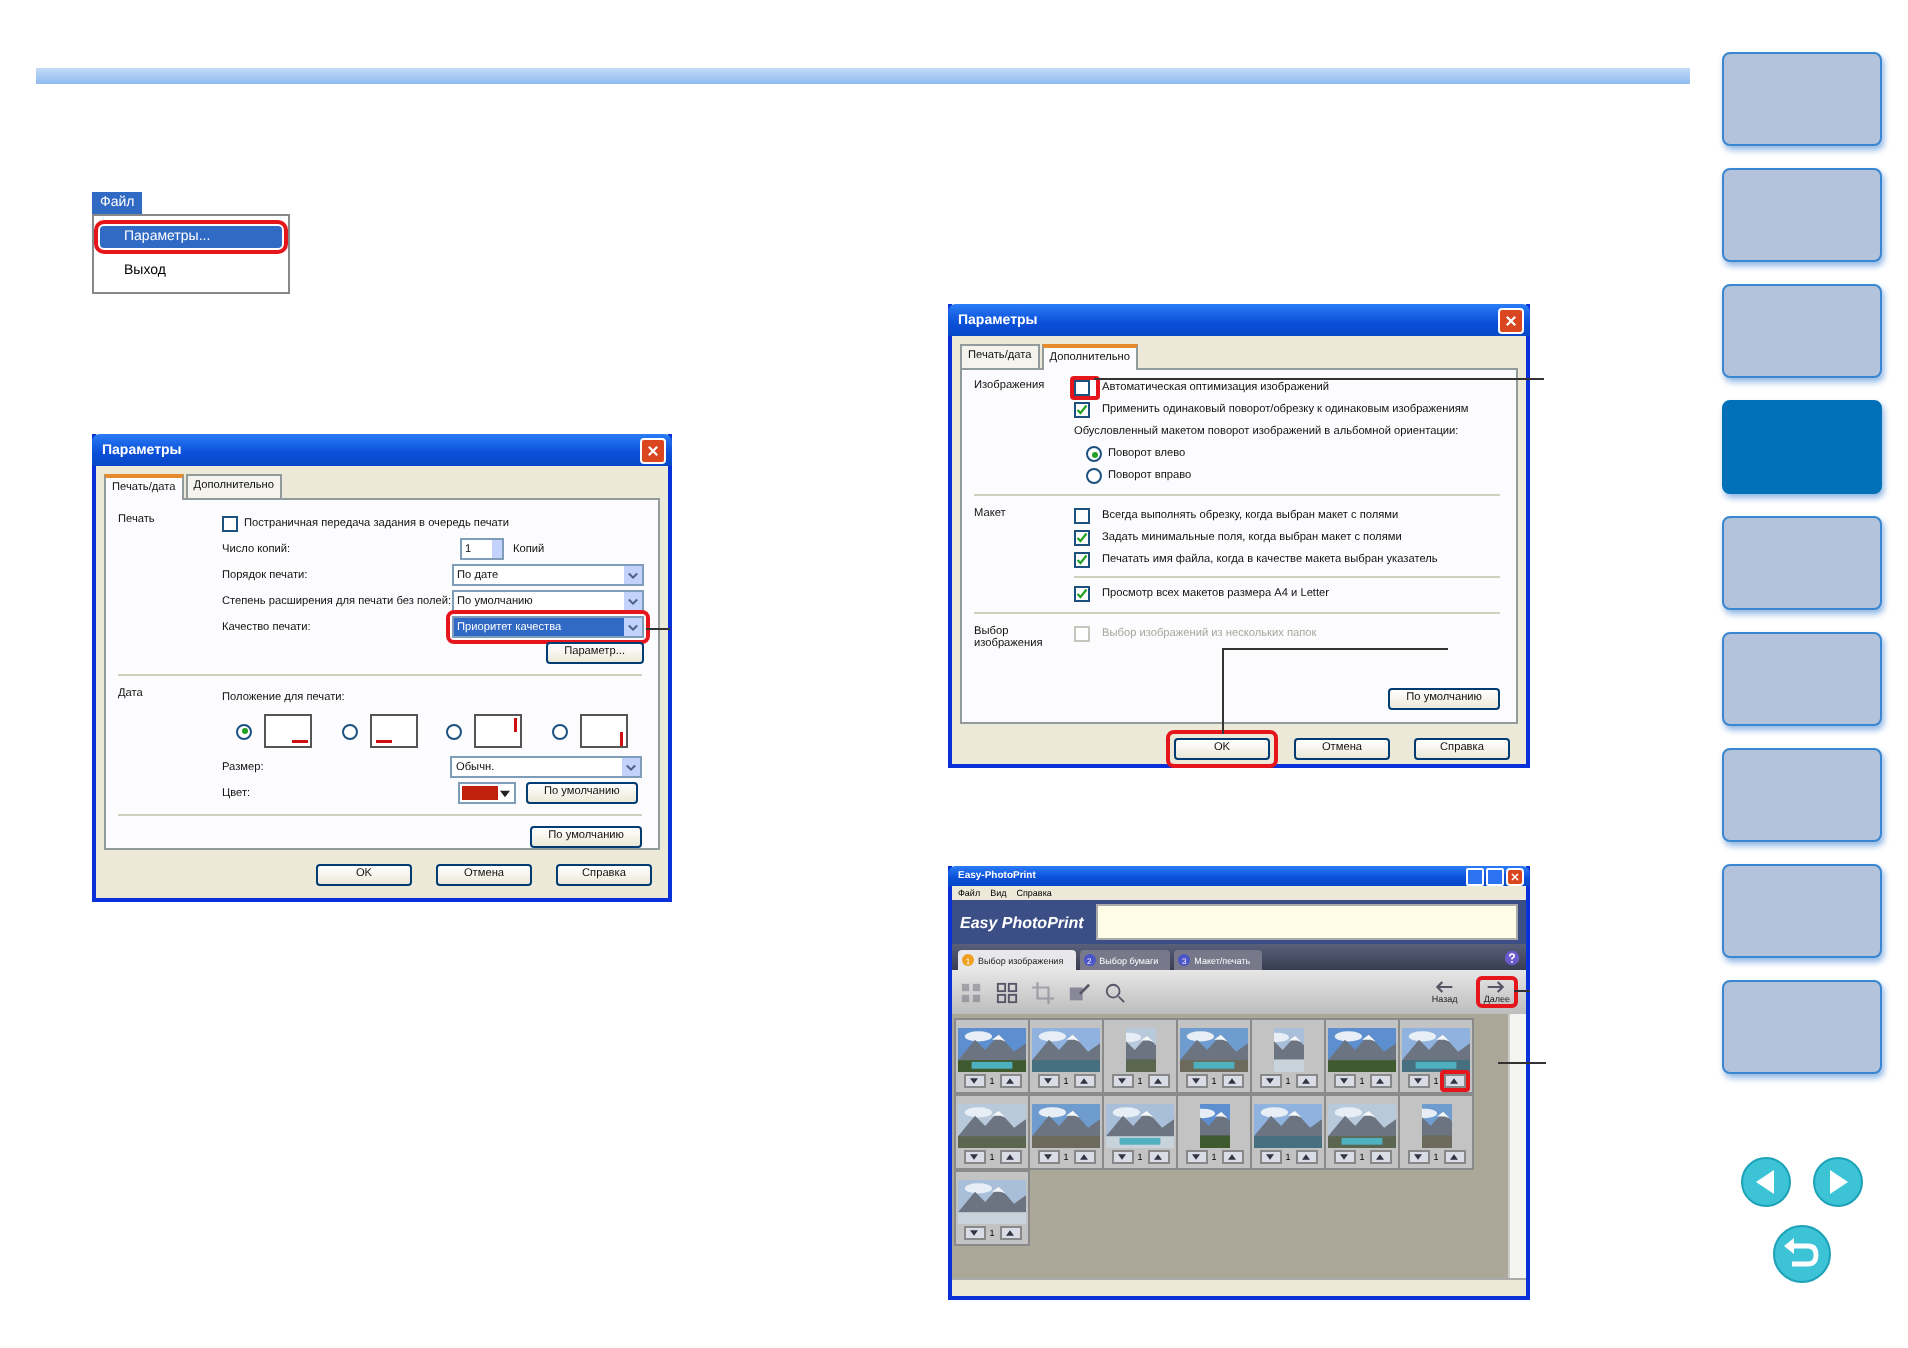 Image resolution: width=1908 pixels, height=1348 pixels. I want to click on scroll-bar, so click(1517, 1146).